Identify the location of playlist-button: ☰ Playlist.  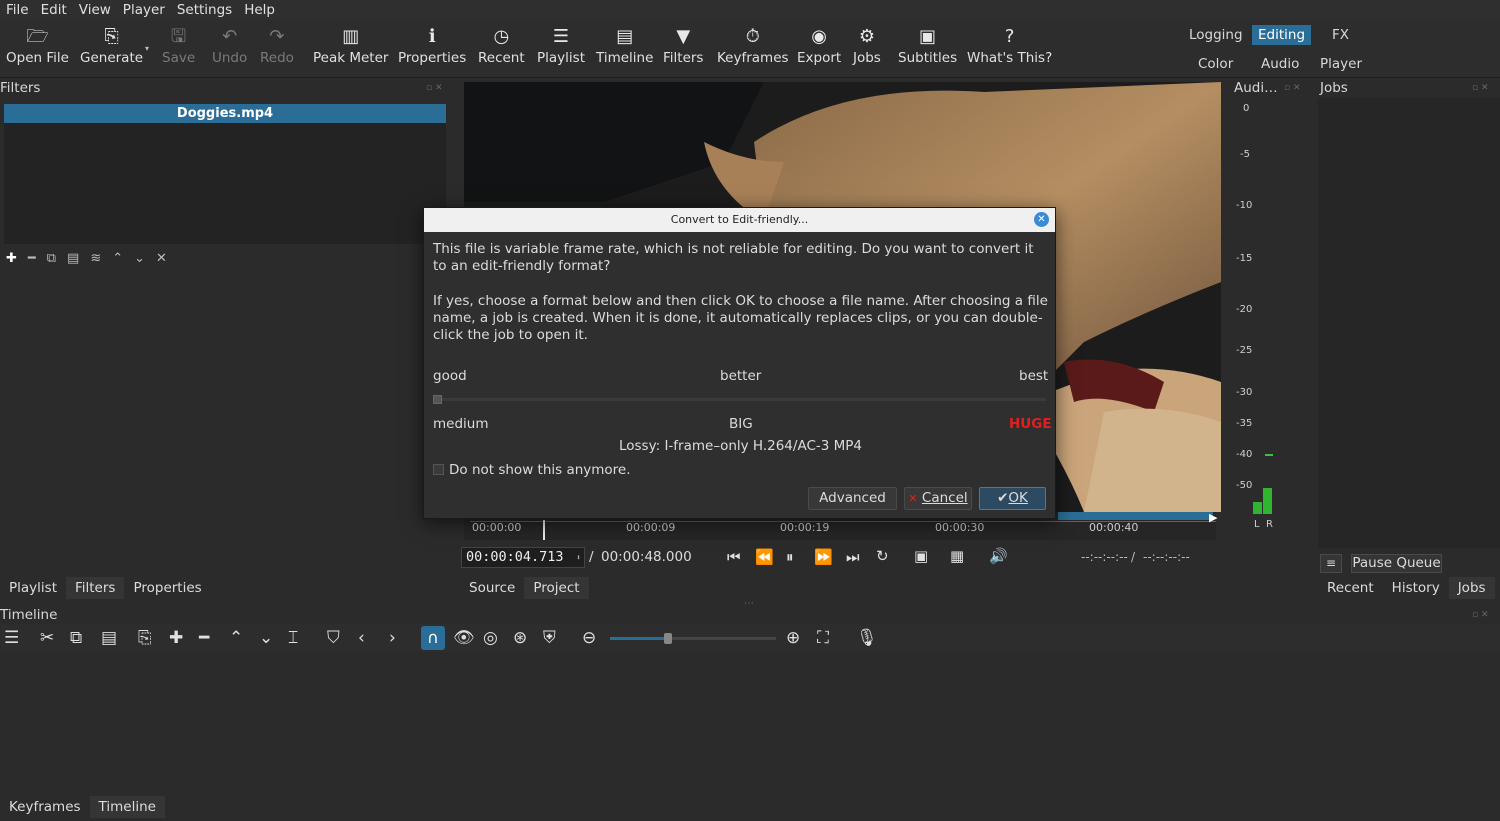
(561, 45).